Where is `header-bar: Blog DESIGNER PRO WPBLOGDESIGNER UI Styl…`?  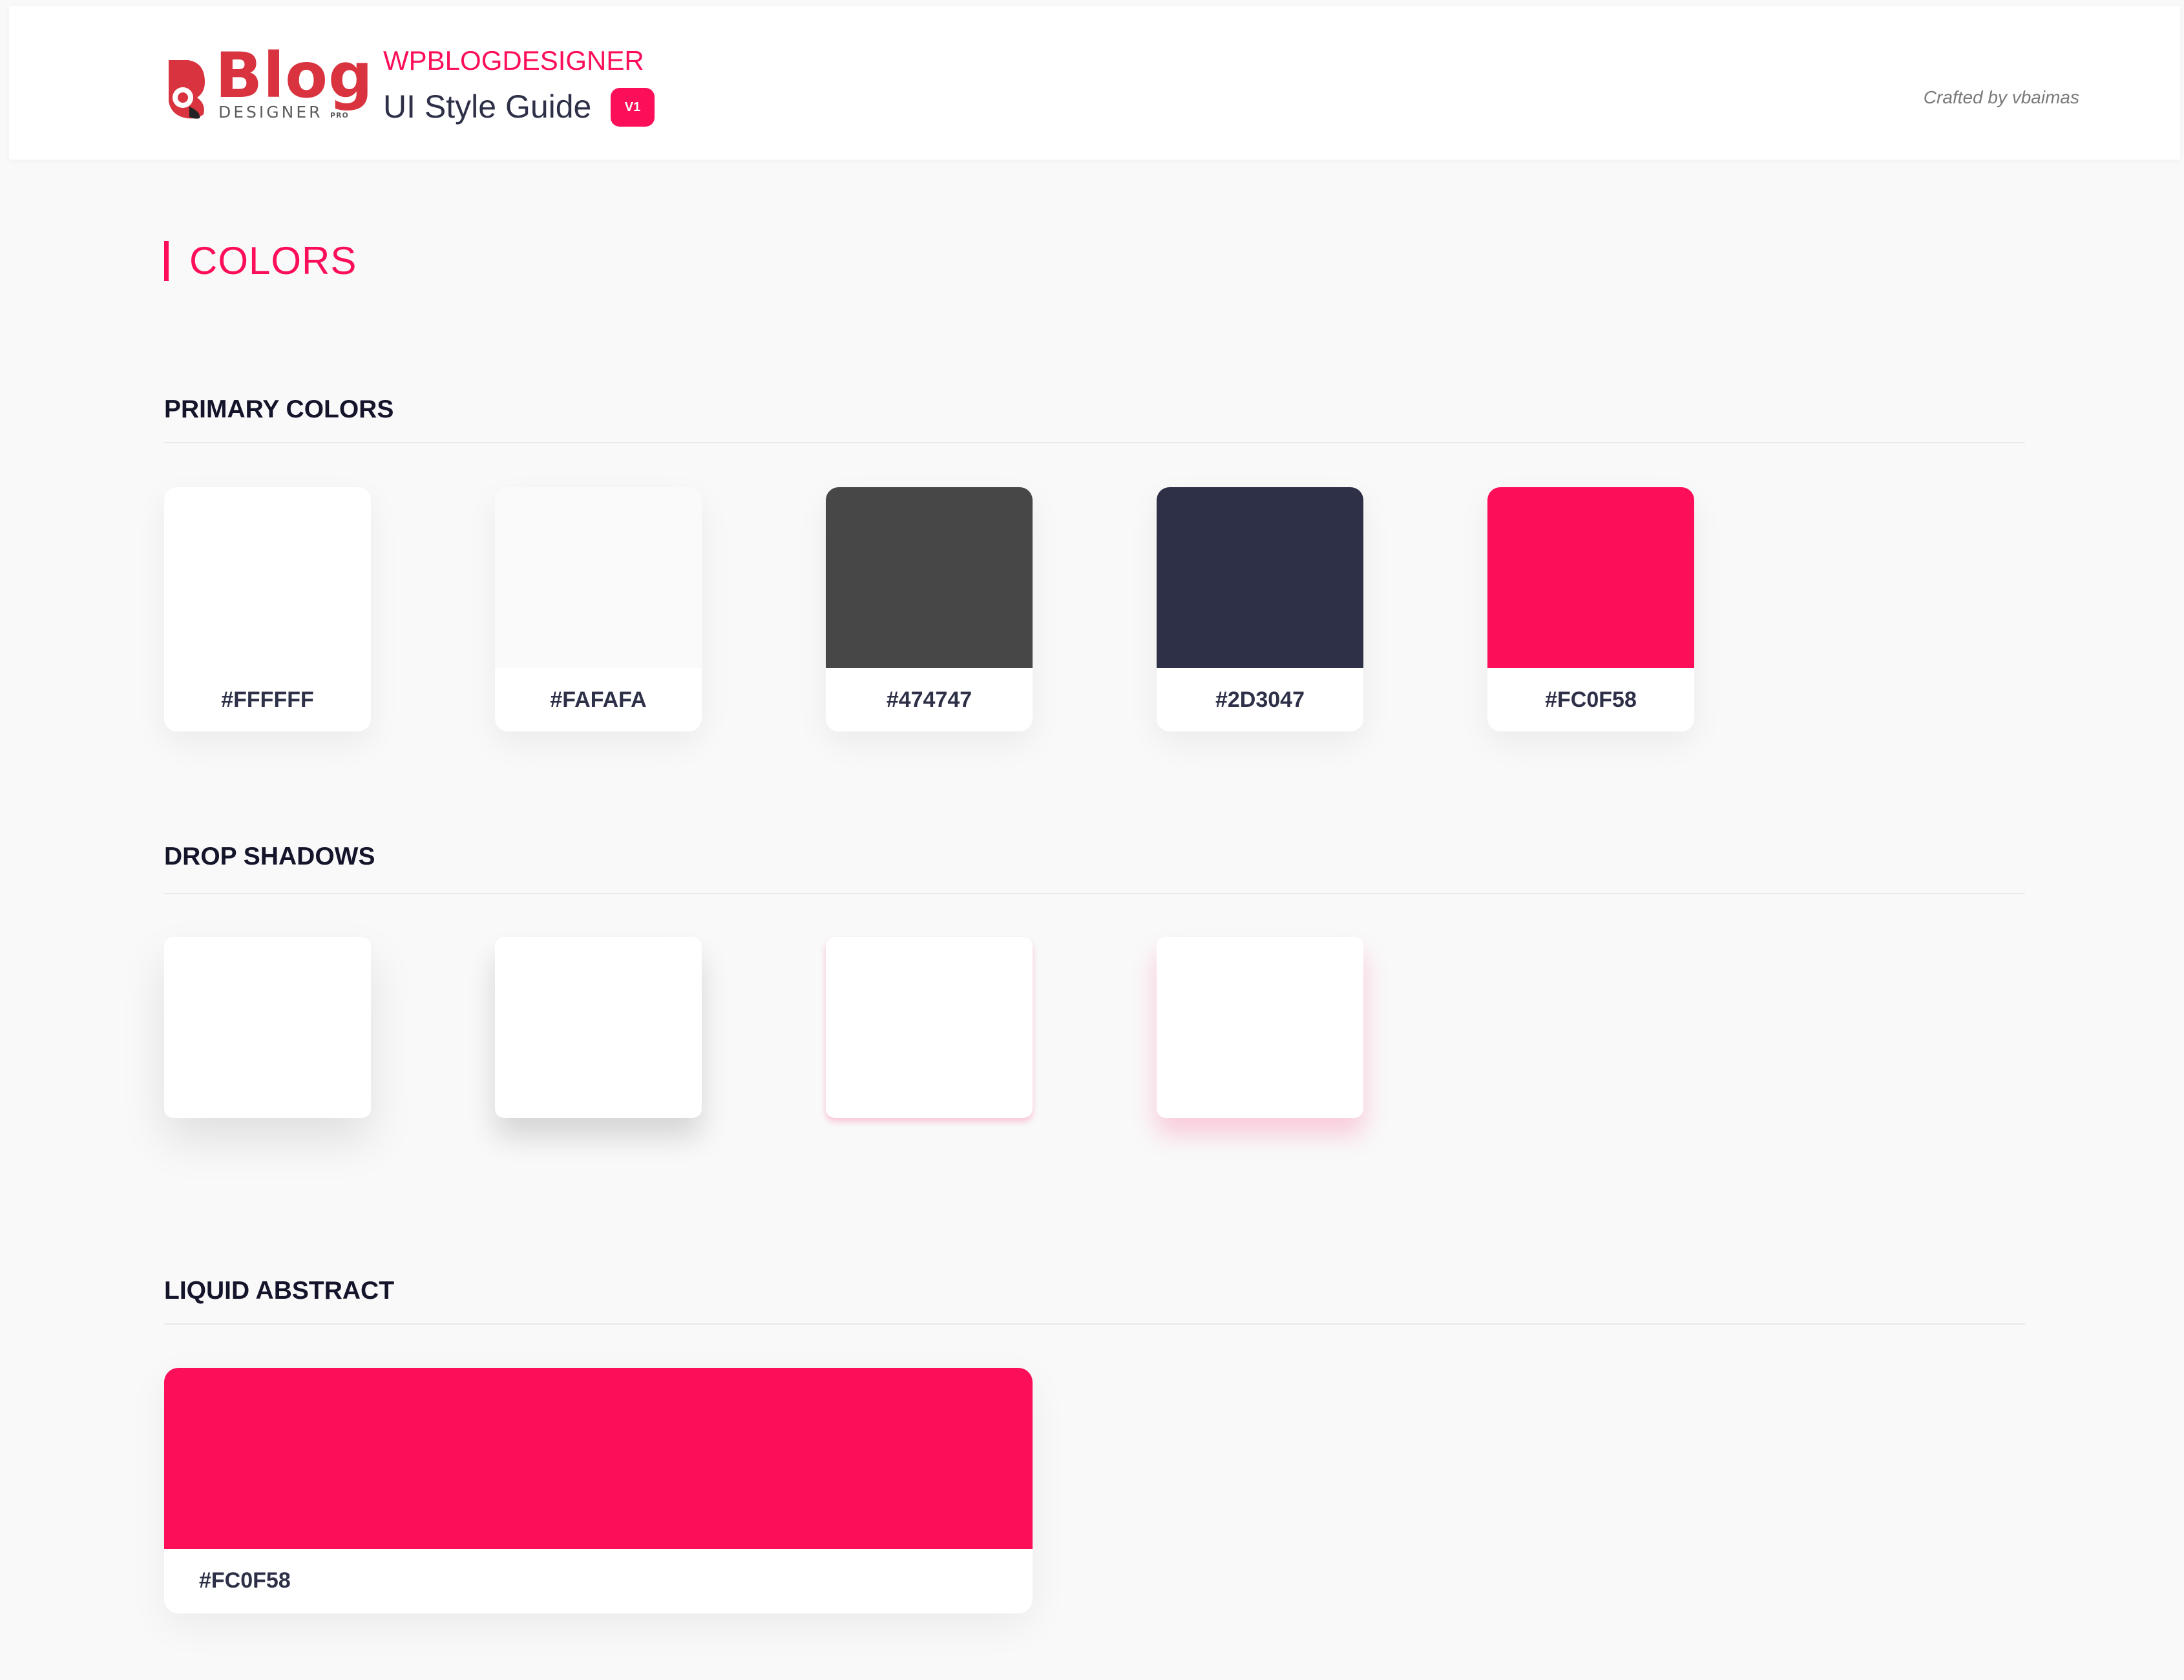
header-bar: Blog DESIGNER PRO WPBLOGDESIGNER UI Styl… is located at coordinates (1095, 83).